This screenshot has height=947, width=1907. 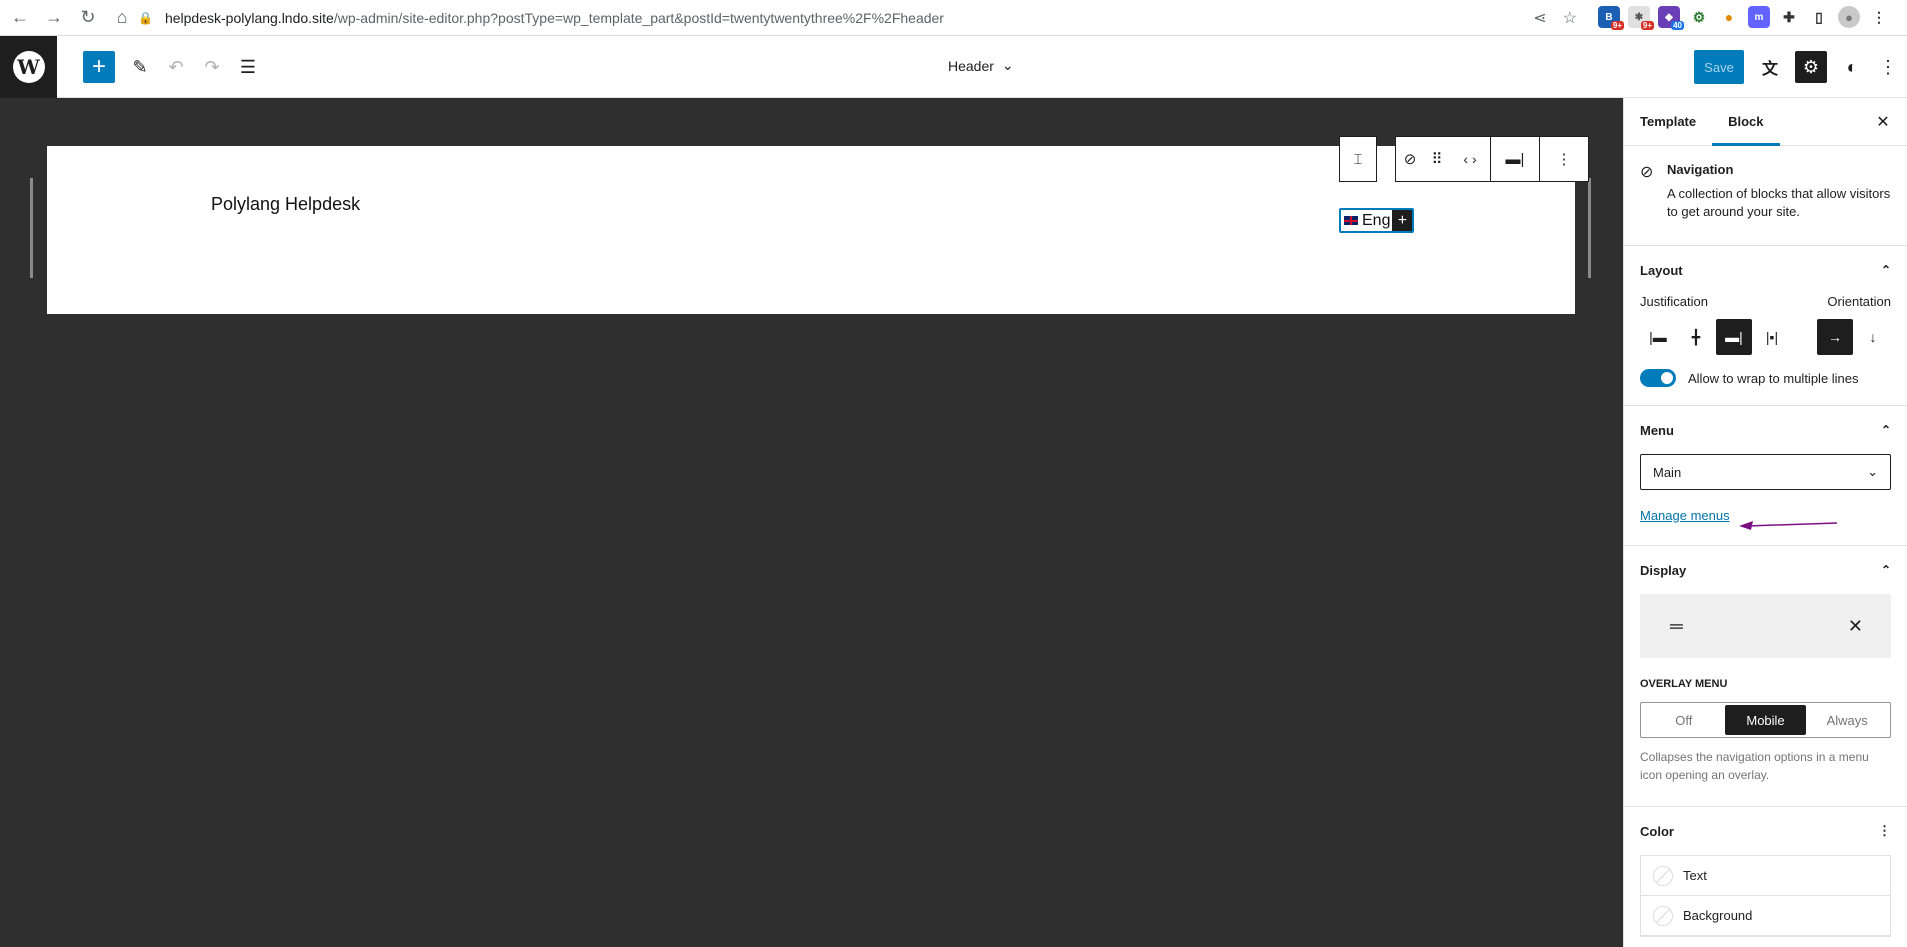 I want to click on wordpress-logo-icon: W, so click(x=28, y=67).